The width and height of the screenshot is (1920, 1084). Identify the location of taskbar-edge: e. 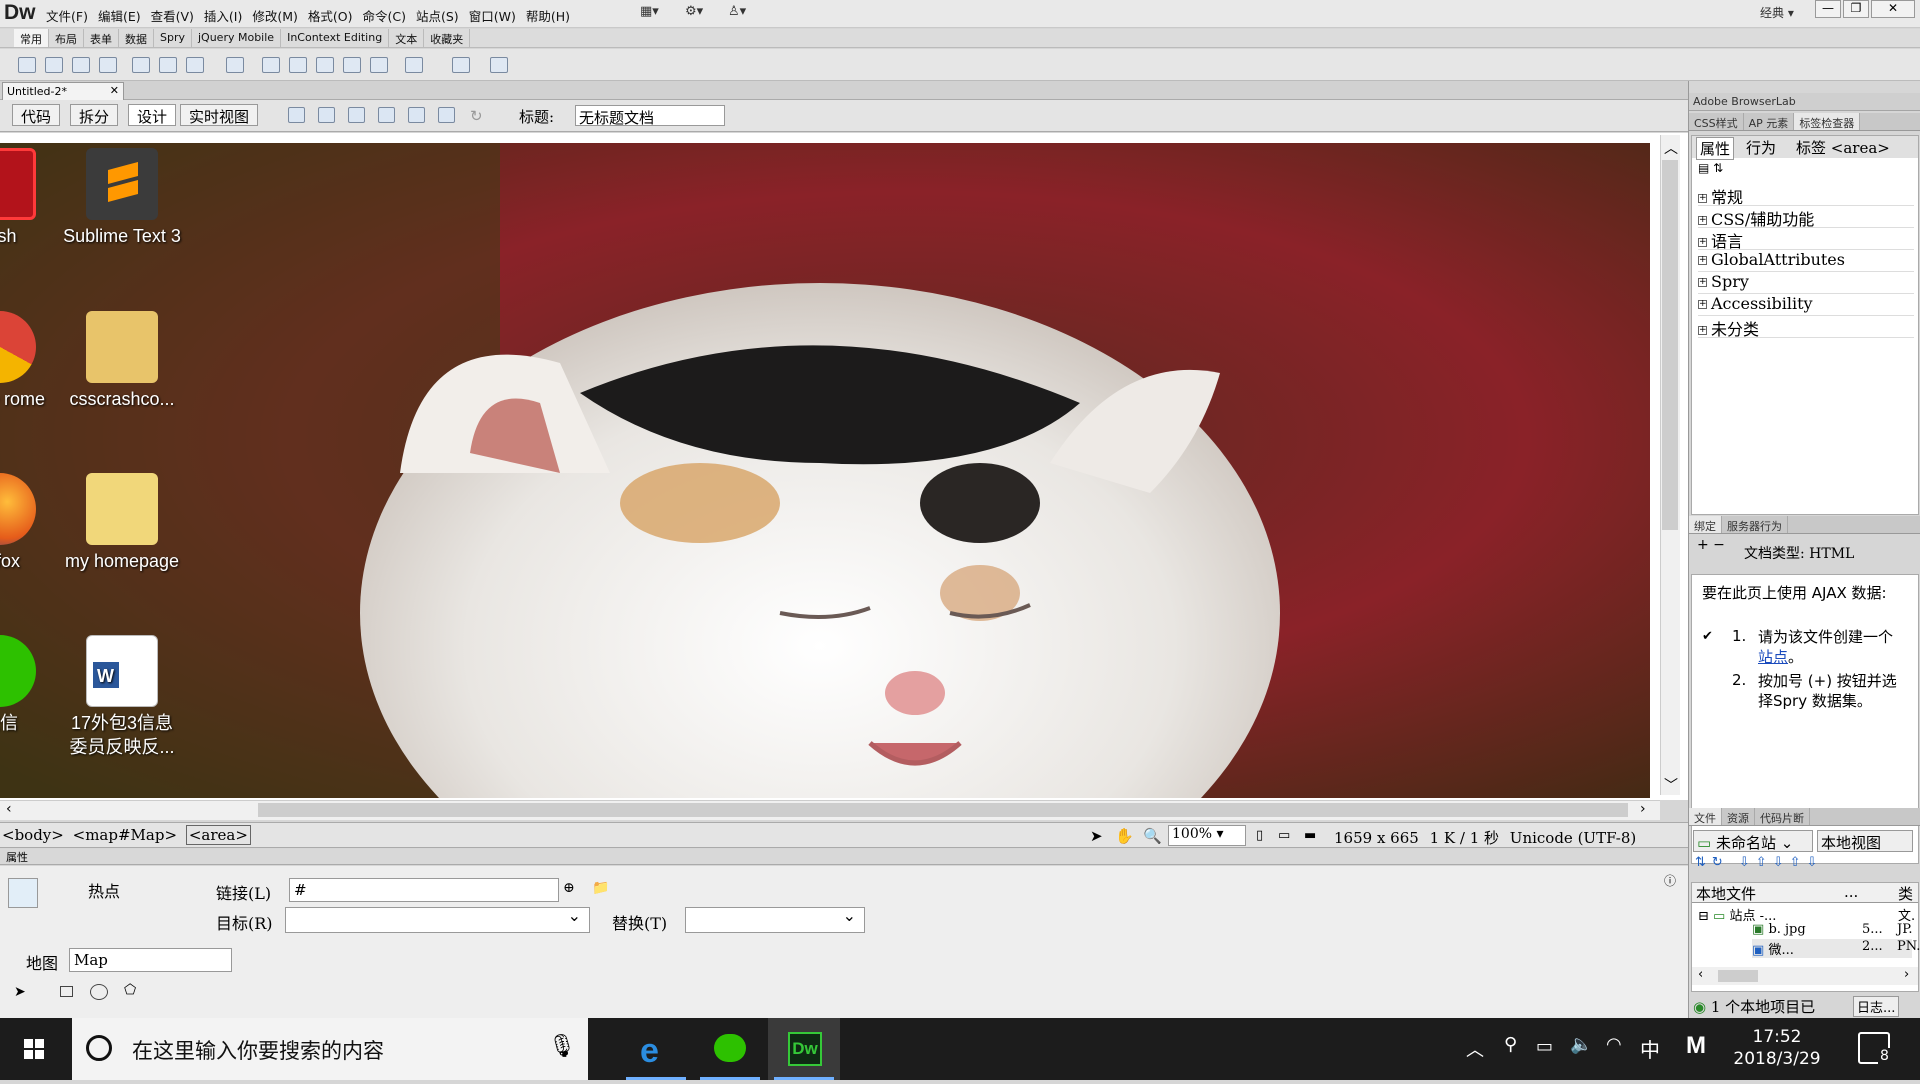
(656, 1049).